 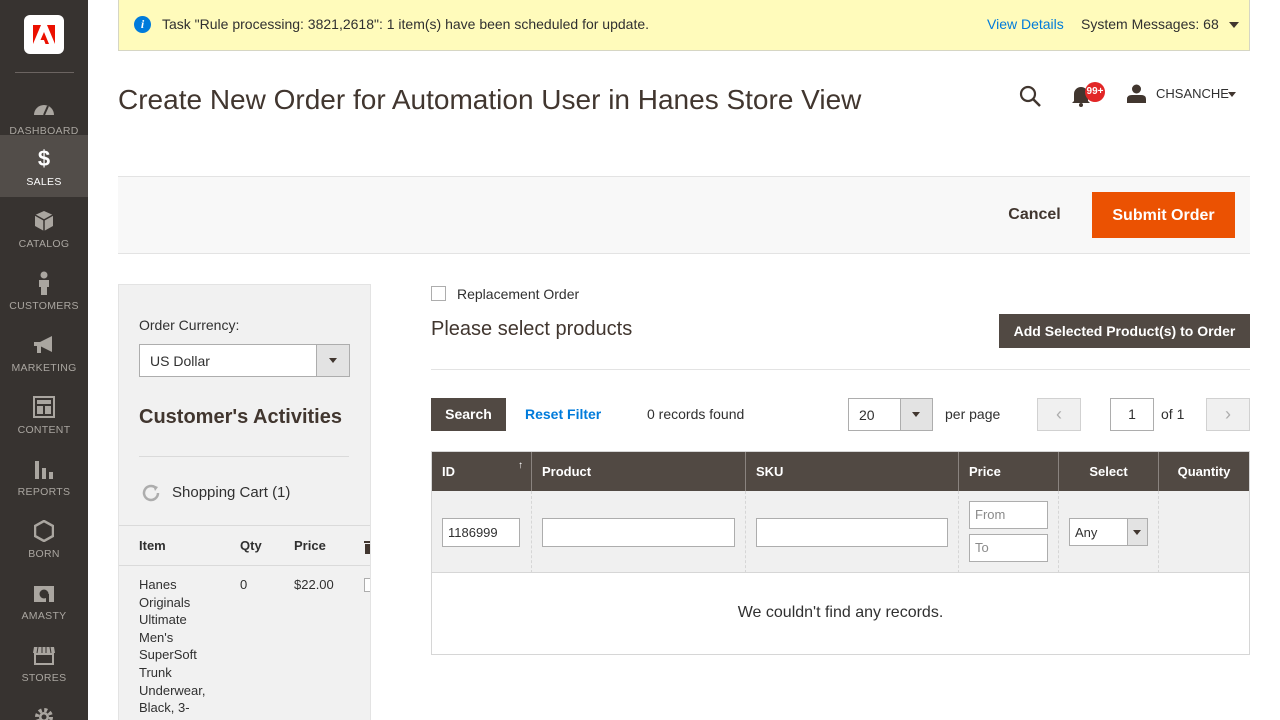 What do you see at coordinates (1034, 215) in the screenshot?
I see `cancel-button: Cancel` at bounding box center [1034, 215].